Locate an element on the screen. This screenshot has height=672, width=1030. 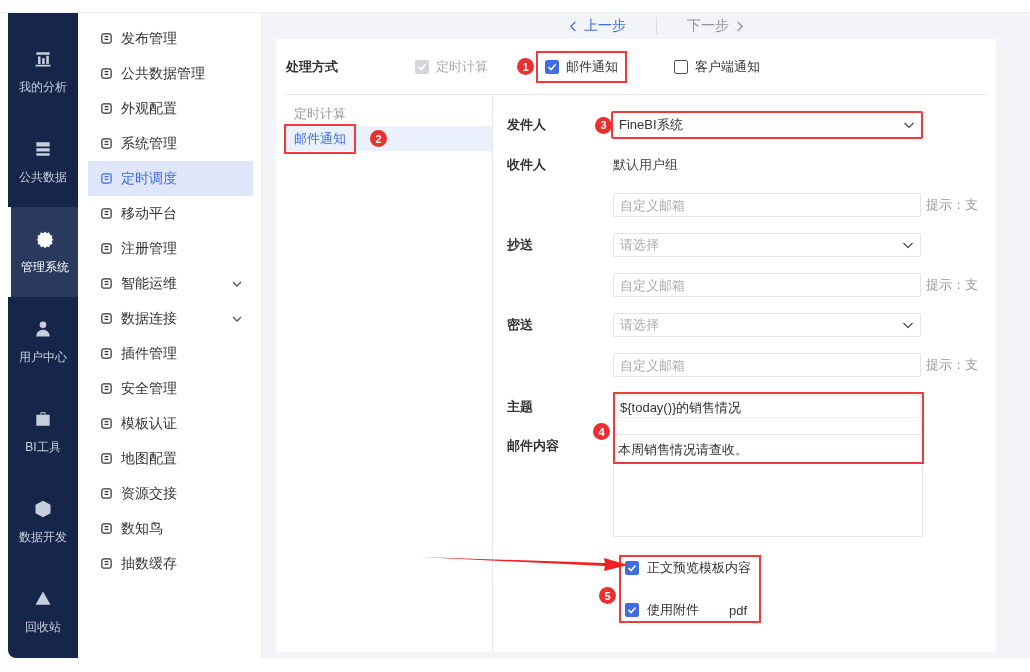
field-label: 发件人 is located at coordinates (526, 124).